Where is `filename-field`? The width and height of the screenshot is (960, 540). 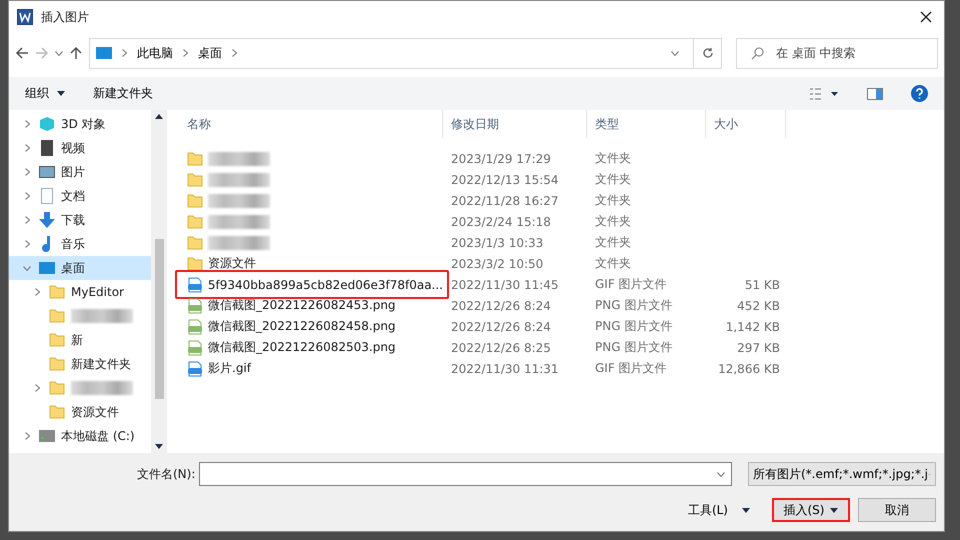
filename-field is located at coordinates (465, 474).